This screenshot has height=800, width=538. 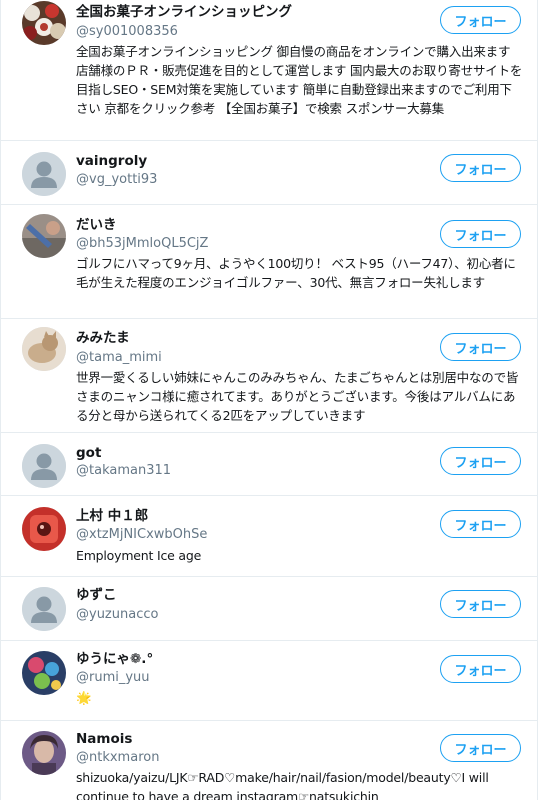 What do you see at coordinates (123, 471) in the screenshot?
I see `user-handle: @takaman311` at bounding box center [123, 471].